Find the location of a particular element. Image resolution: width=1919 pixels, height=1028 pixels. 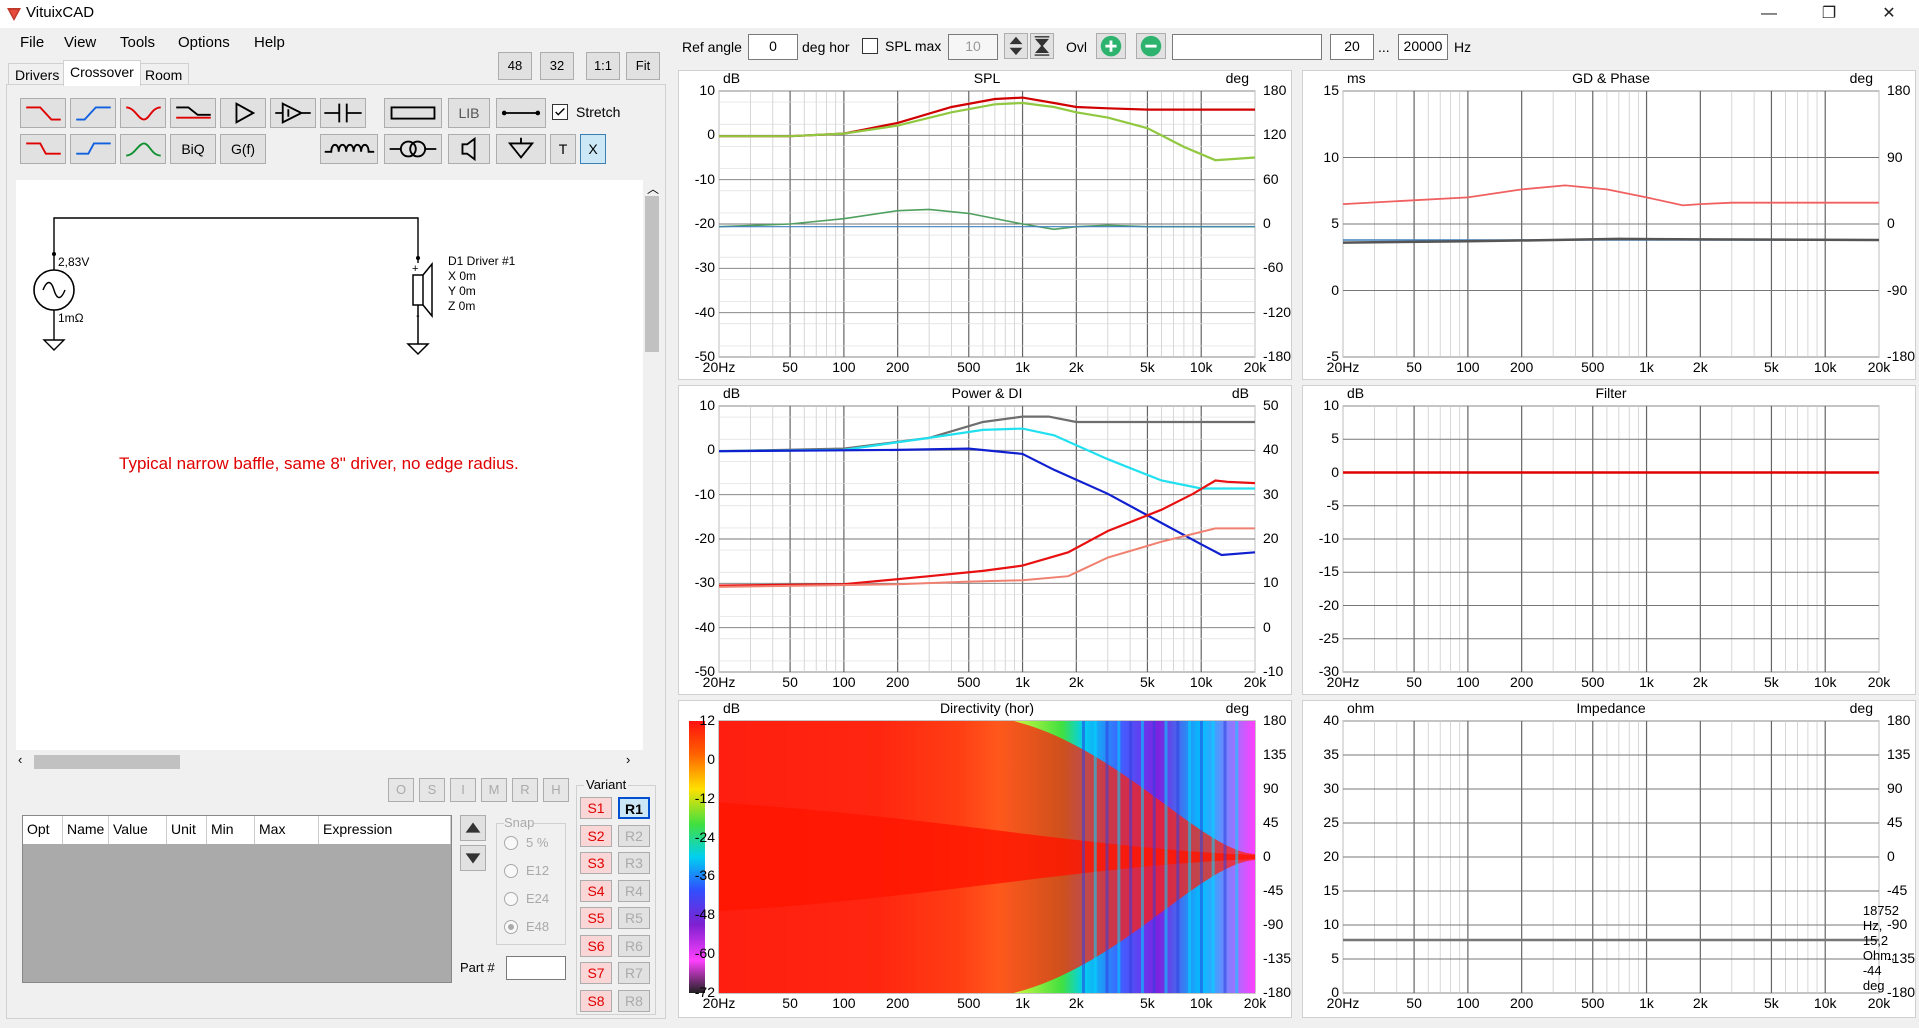

ground-button is located at coordinates (521, 149).